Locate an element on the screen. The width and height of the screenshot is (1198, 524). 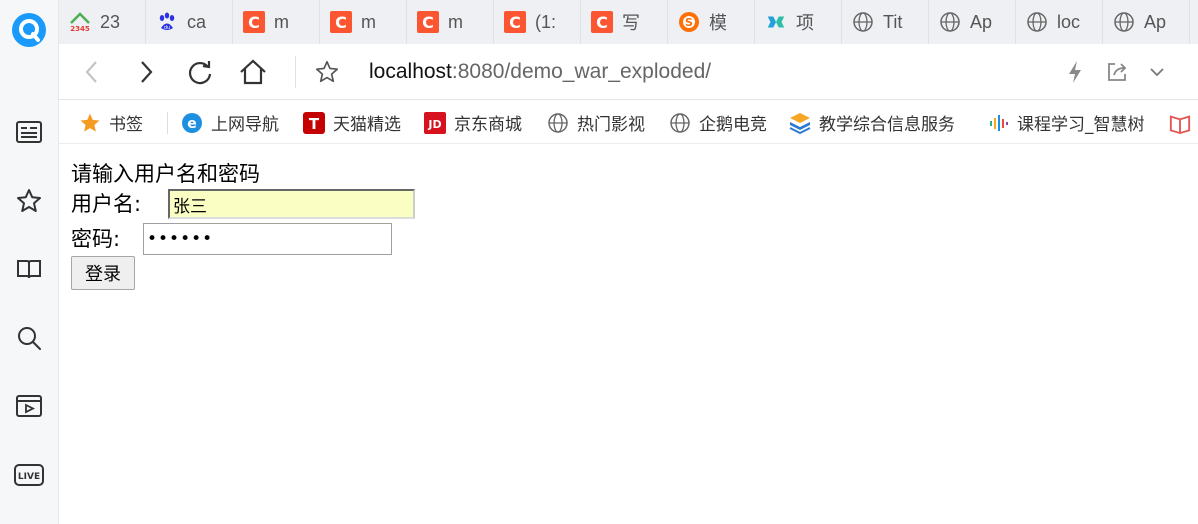
svg-text: LIVE is located at coordinates (29, 477).